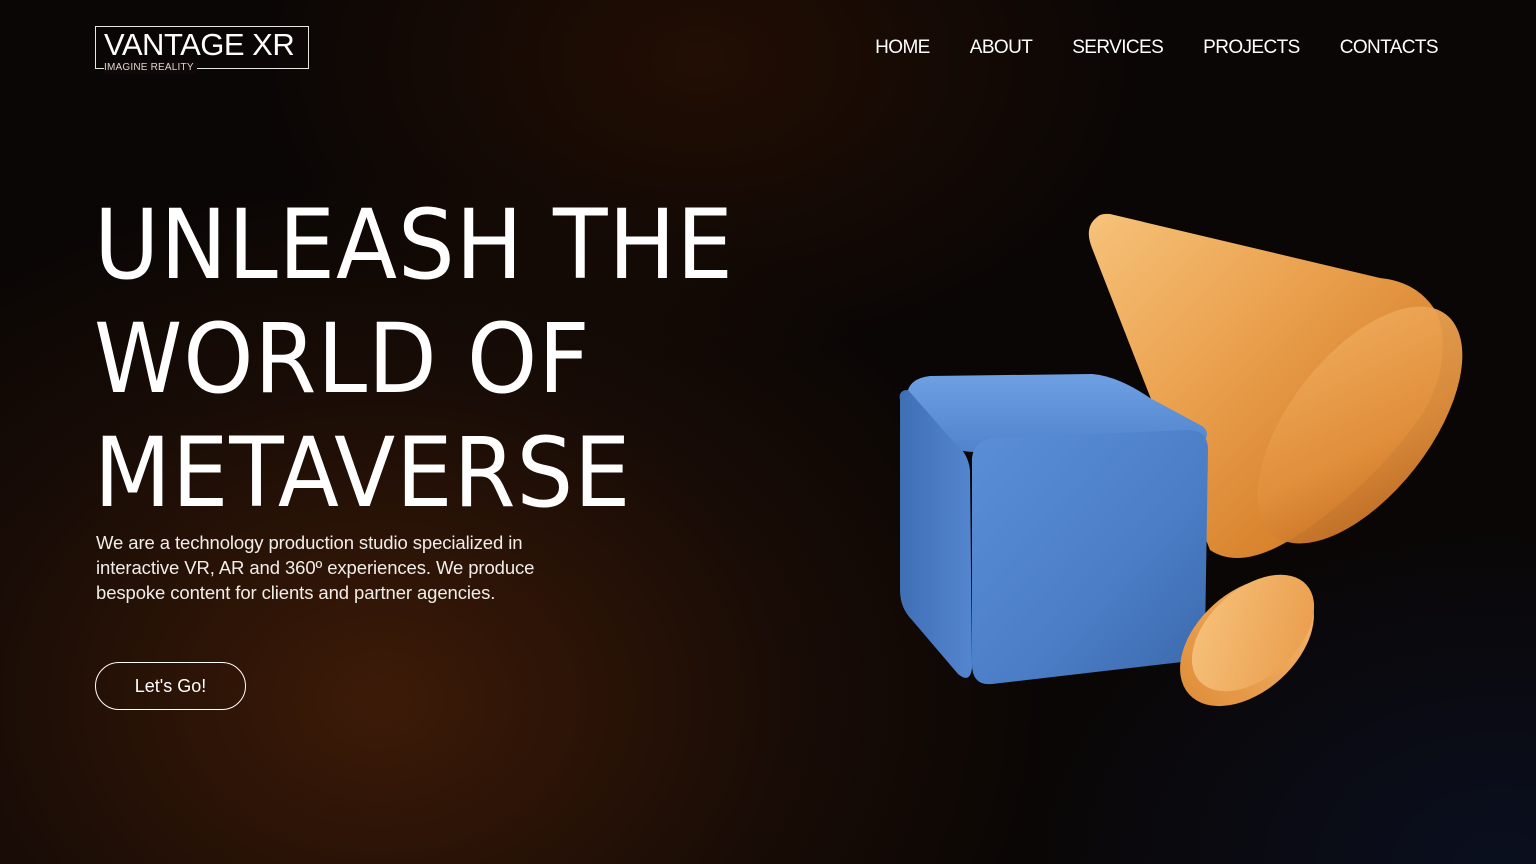  What do you see at coordinates (150, 68) in the screenshot?
I see `logo-tagline: IMAGINE REALITY` at bounding box center [150, 68].